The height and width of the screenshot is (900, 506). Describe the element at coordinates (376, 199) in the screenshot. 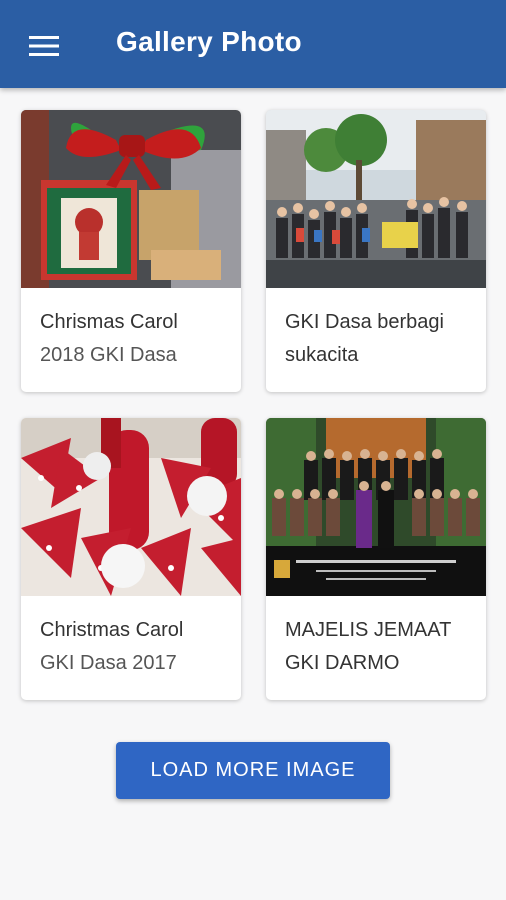

I see `outdoor-group-photo` at that location.